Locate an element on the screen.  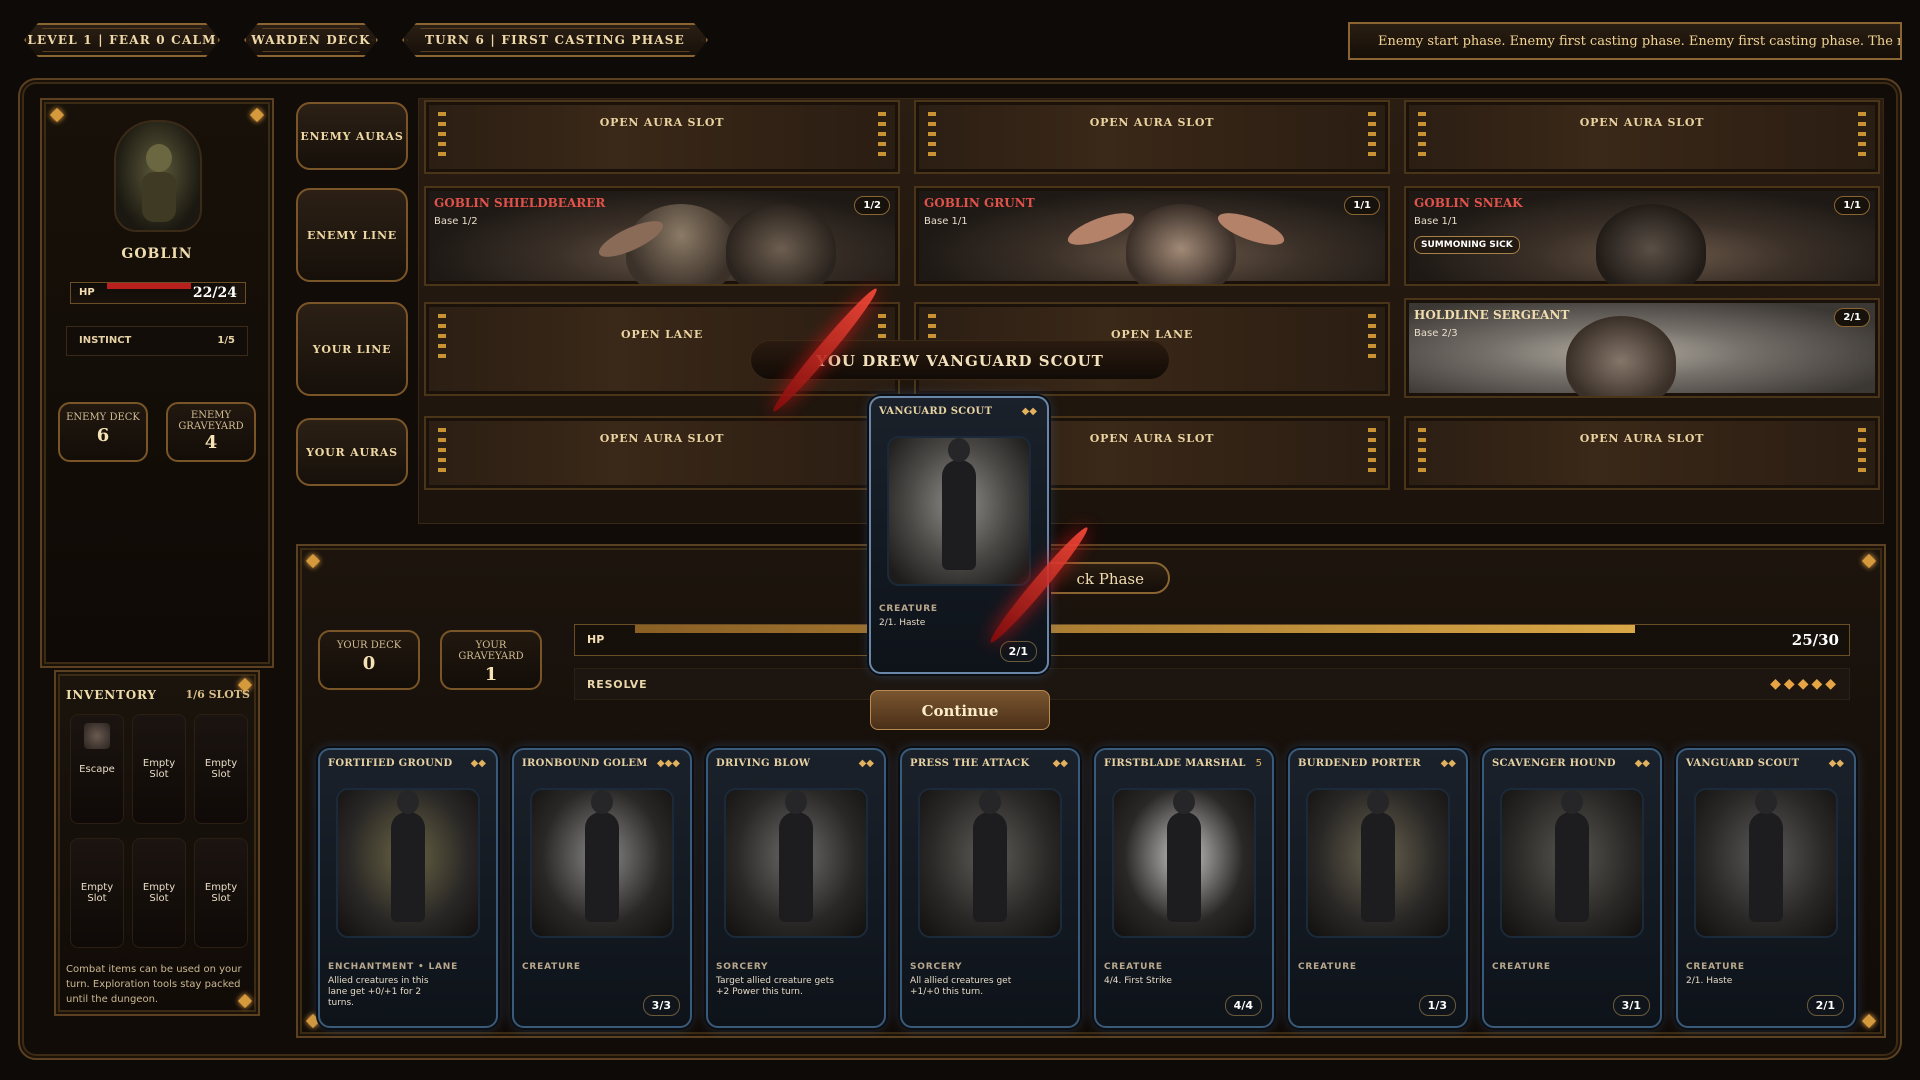
instinct-label: INSTINCT is located at coordinates (105, 340).